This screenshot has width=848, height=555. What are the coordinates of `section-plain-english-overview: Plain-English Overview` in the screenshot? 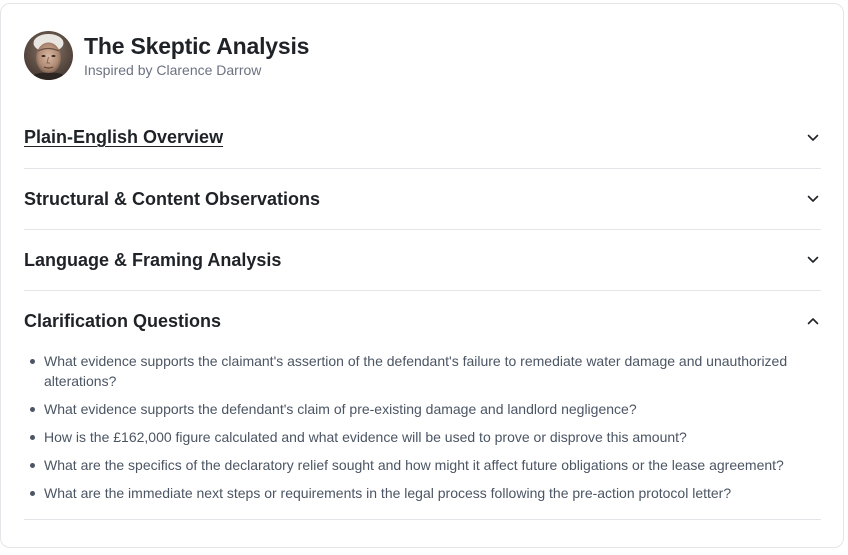 It's located at (422, 138).